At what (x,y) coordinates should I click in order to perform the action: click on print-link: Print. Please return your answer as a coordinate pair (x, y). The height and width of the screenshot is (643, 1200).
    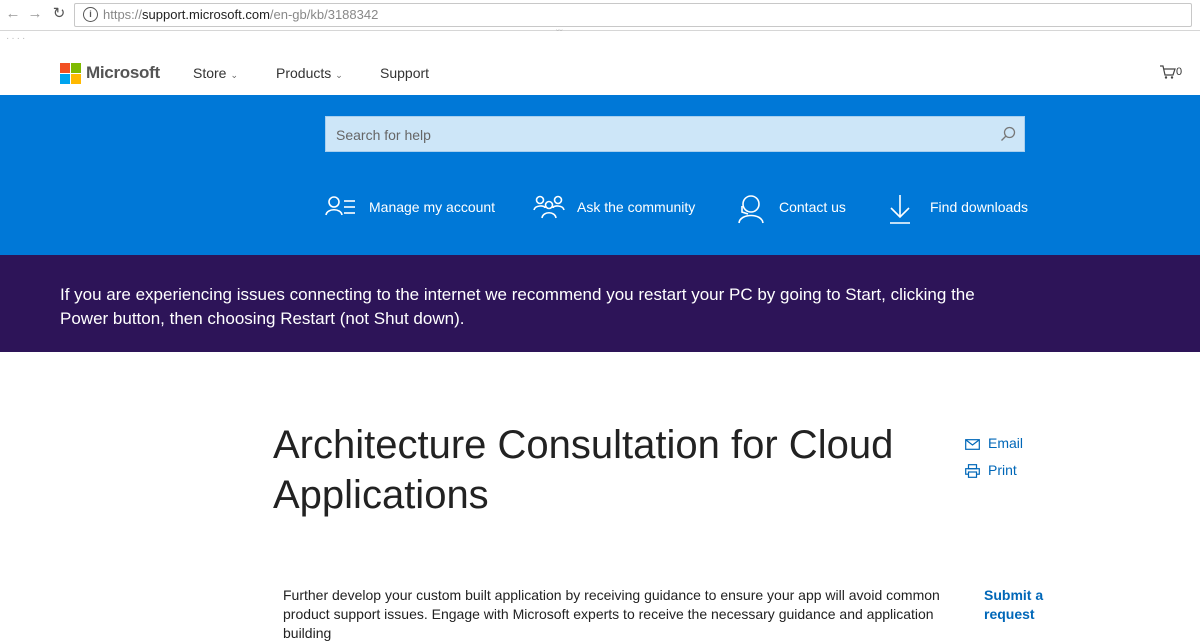
    Looking at the image, I should click on (991, 470).